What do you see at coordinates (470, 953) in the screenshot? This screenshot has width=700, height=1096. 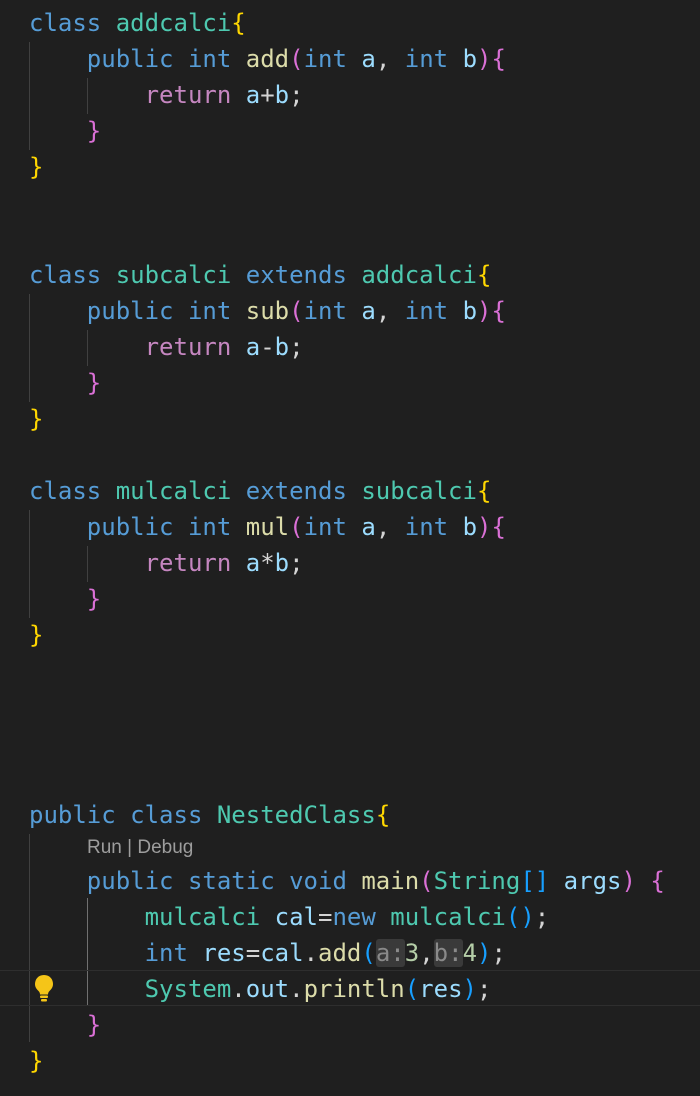 I see `number-literal: 4` at bounding box center [470, 953].